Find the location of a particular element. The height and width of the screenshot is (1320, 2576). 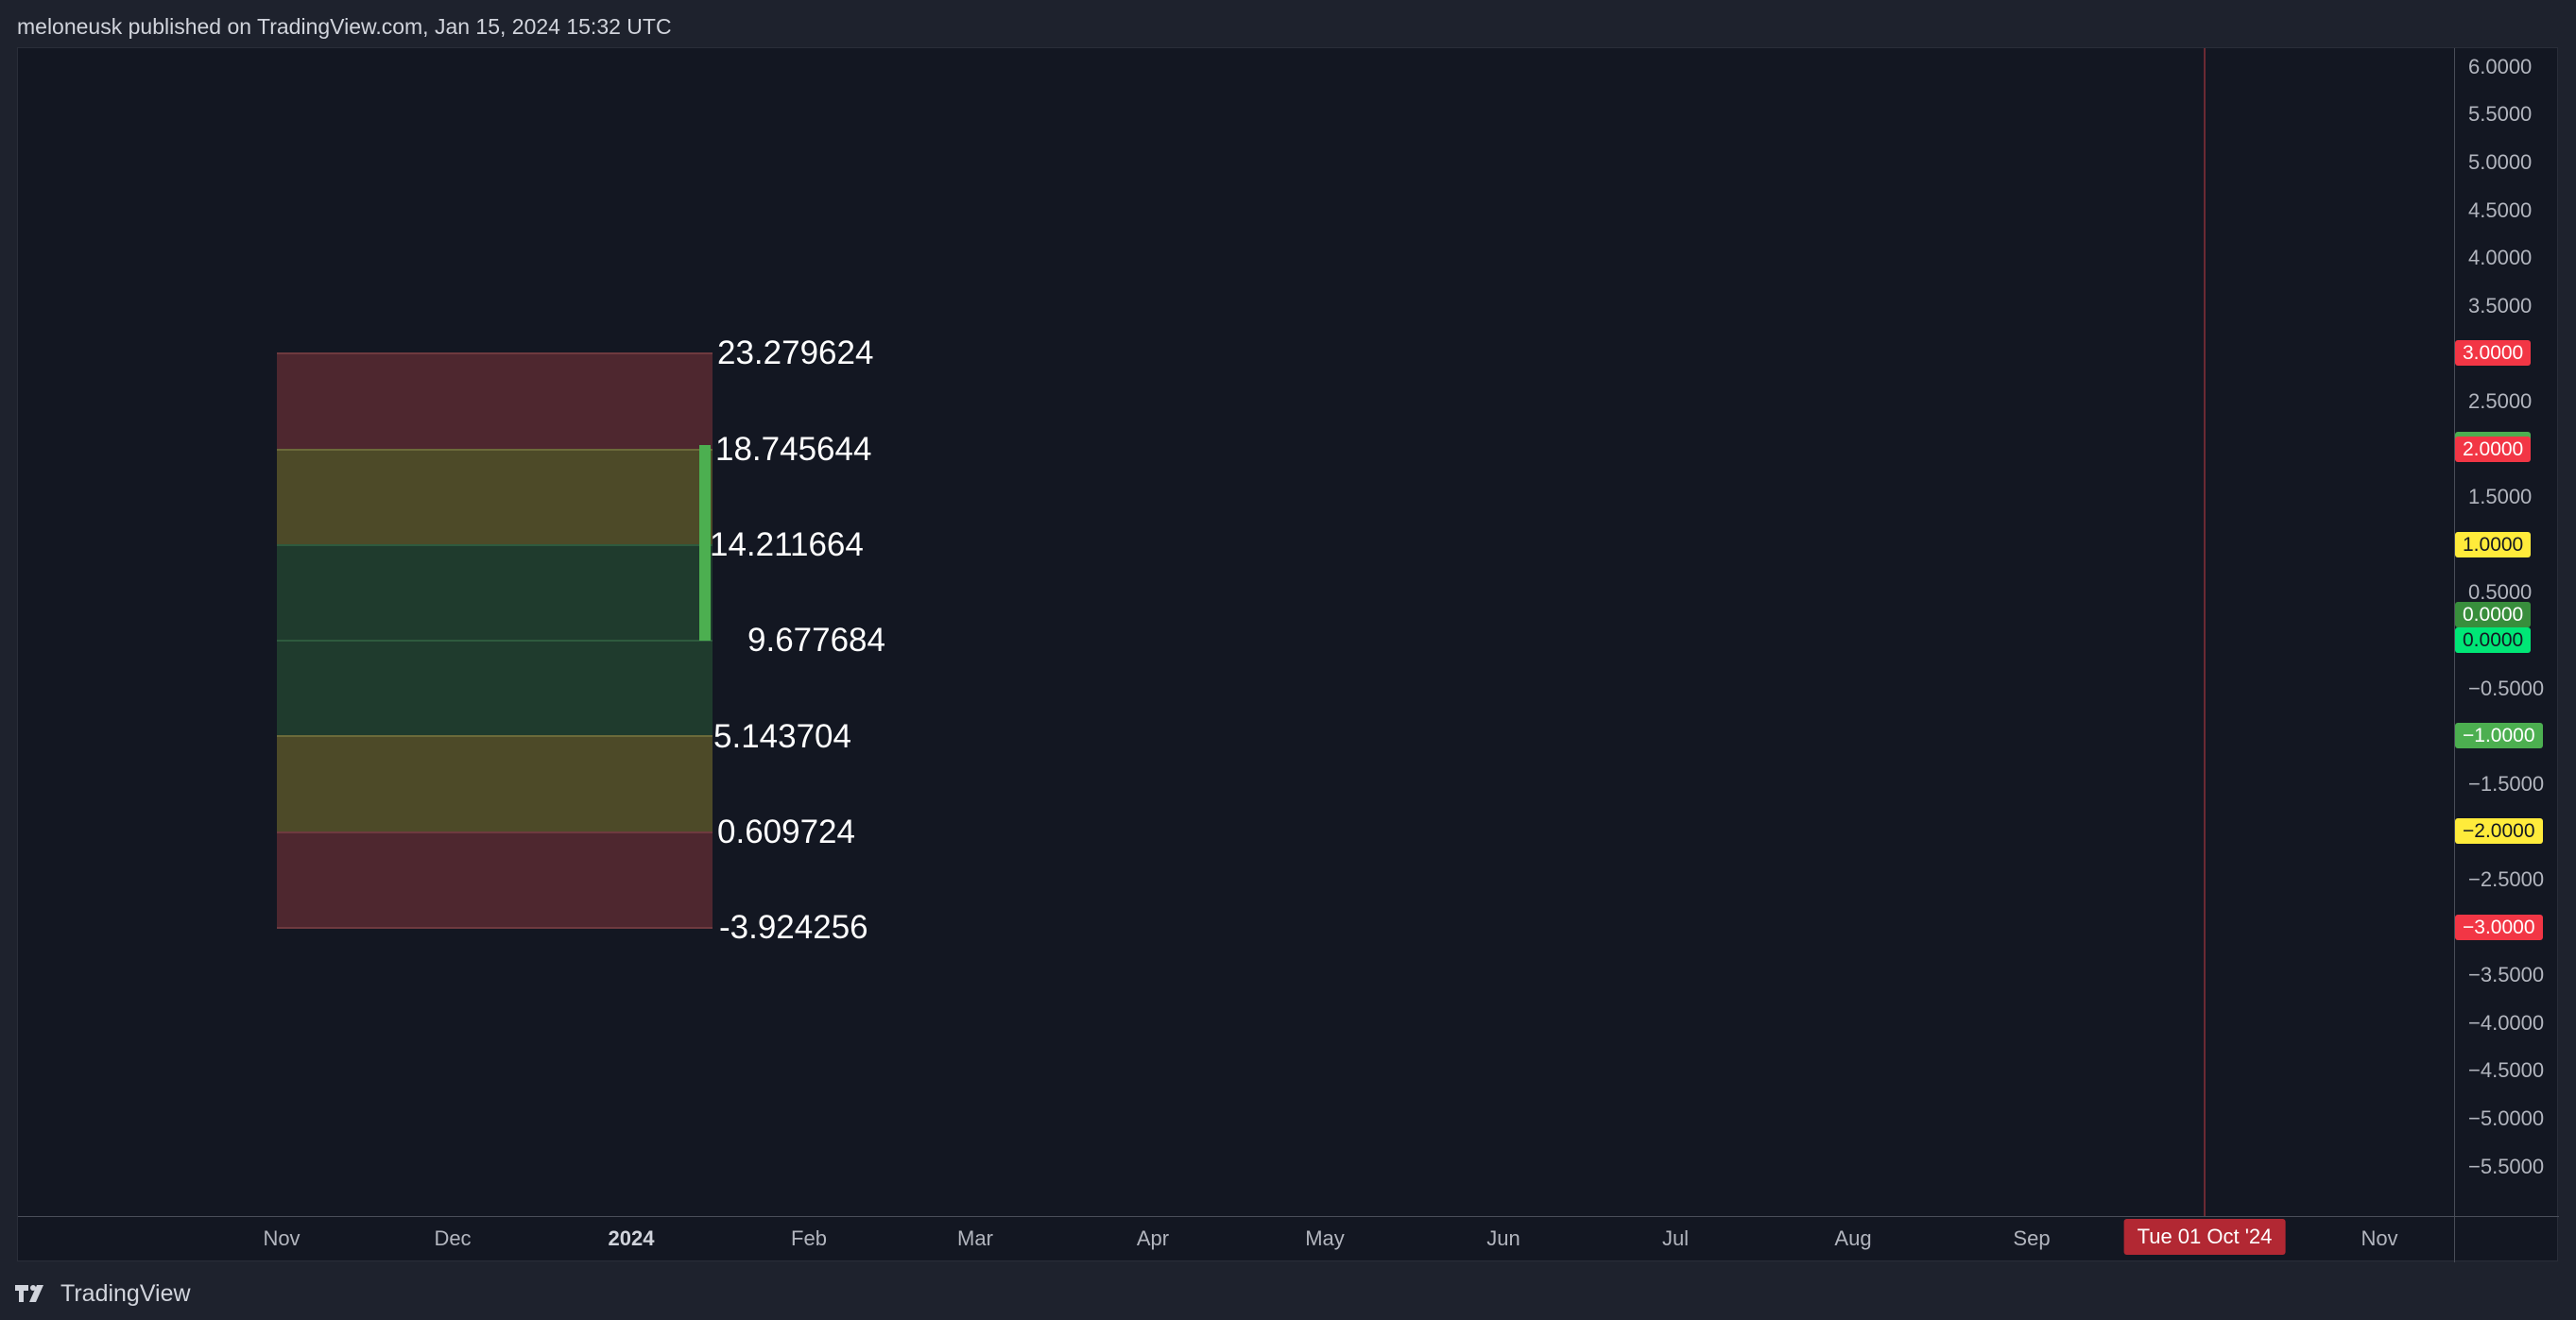

level-label: 23.279624 is located at coordinates (795, 352).